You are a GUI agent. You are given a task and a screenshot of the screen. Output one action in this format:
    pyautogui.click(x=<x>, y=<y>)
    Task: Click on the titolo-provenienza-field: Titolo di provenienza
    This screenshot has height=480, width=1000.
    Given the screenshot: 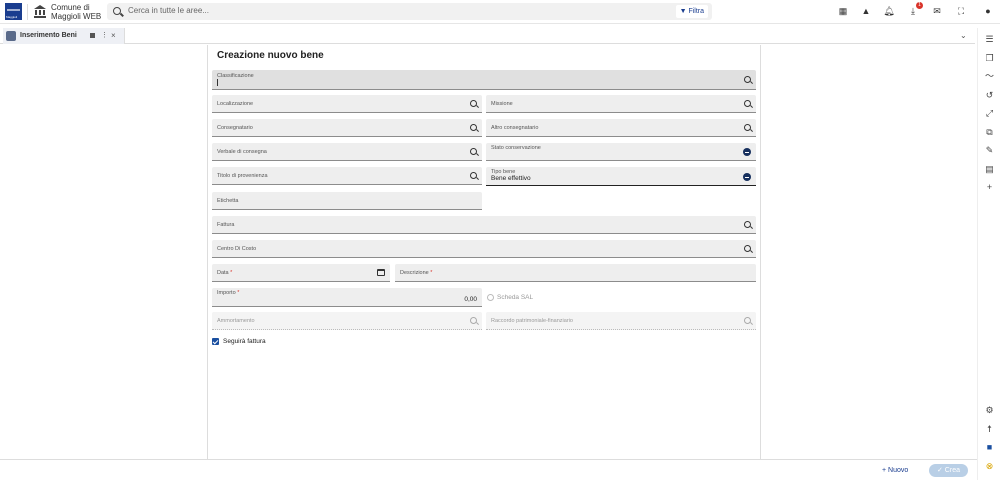 What is the action you would take?
    pyautogui.click(x=347, y=176)
    